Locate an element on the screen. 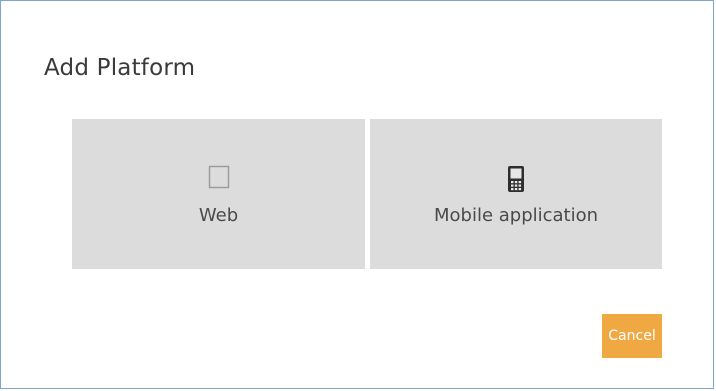 Image resolution: width=716 pixels, height=391 pixels. dialog-title: Add Platform is located at coordinates (120, 68).